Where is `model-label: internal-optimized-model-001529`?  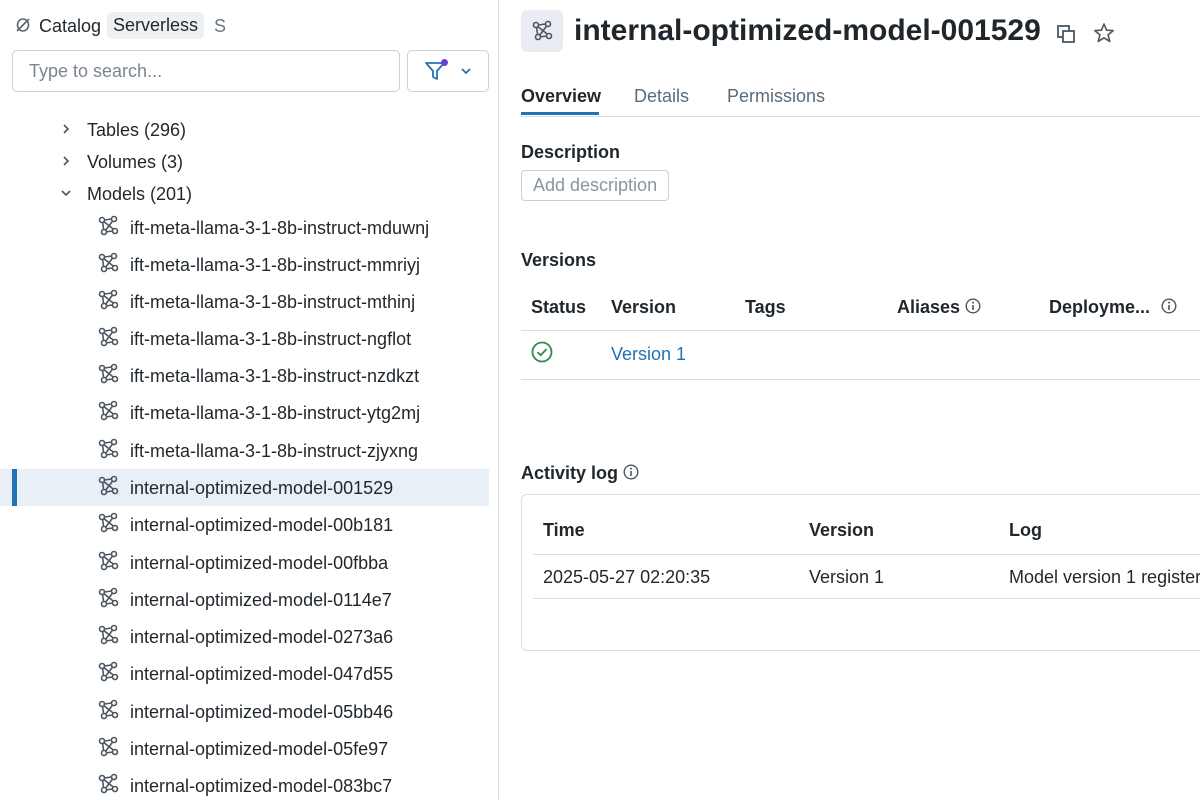
model-label: internal-optimized-model-001529 is located at coordinates (262, 488).